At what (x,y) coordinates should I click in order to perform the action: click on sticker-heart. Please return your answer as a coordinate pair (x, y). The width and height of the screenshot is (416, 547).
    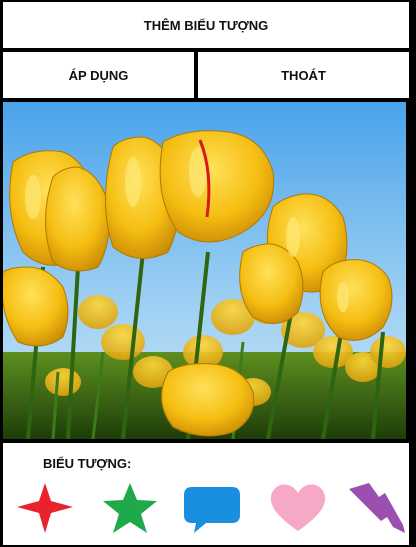
    Looking at the image, I should click on (298, 508).